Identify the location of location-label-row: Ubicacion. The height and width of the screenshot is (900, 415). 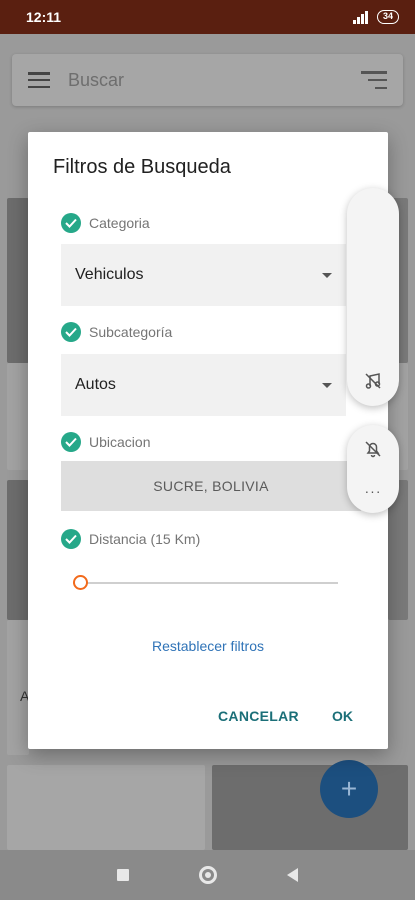
(105, 442).